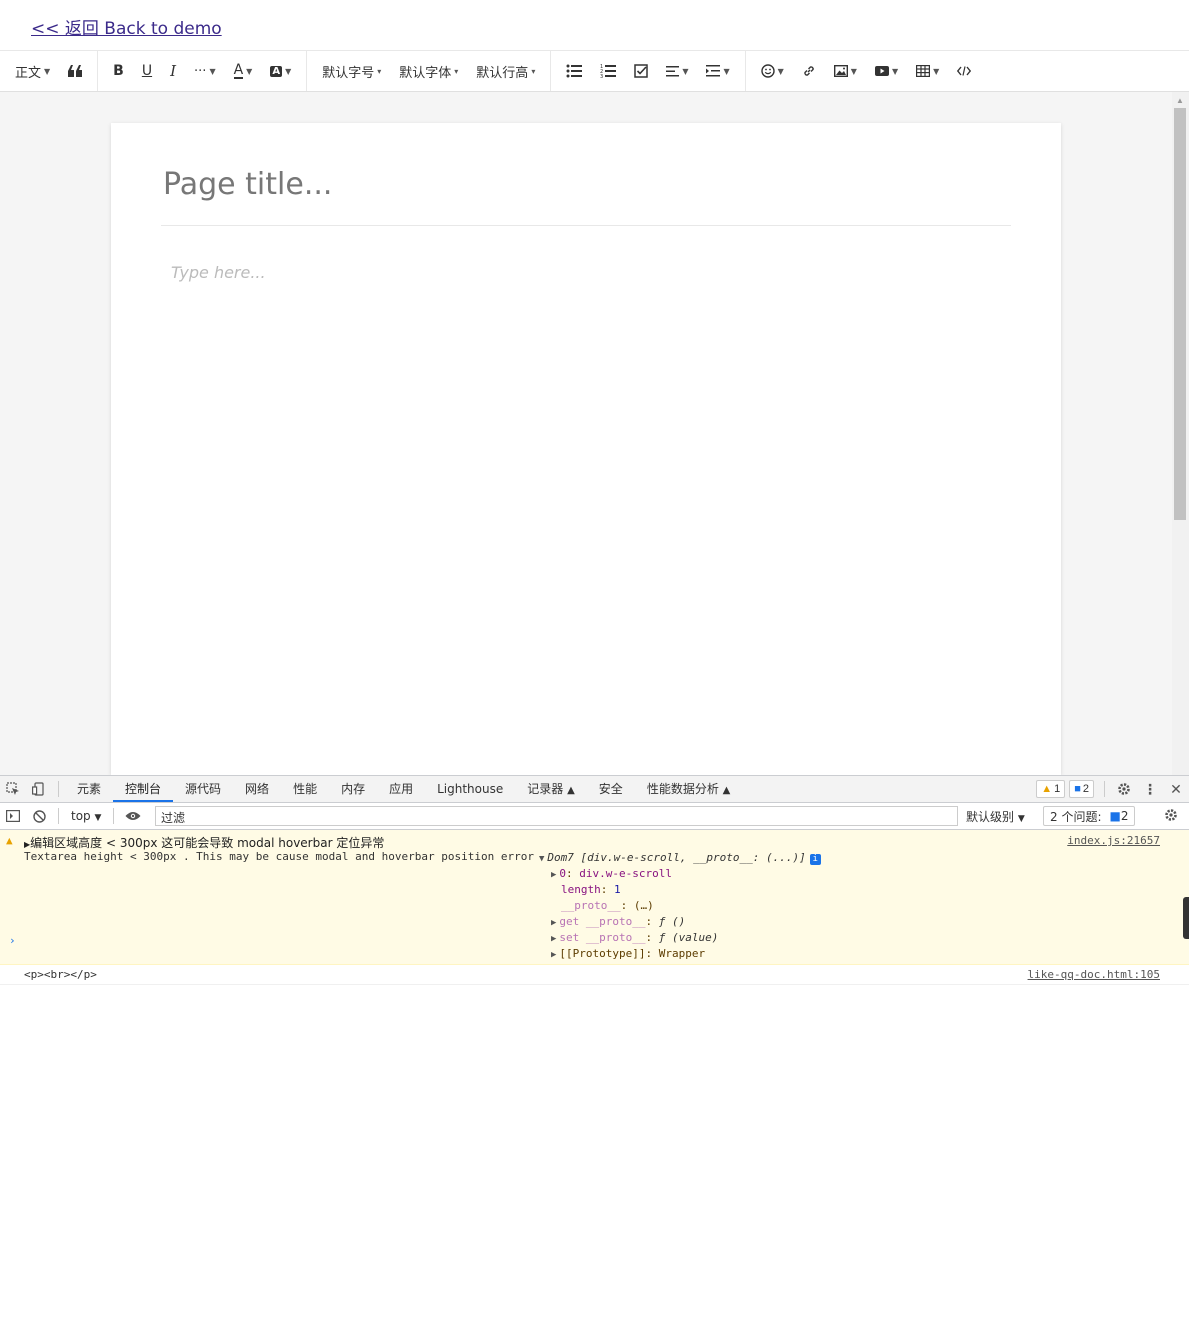 This screenshot has height=1320, width=1189. What do you see at coordinates (591, 905) in the screenshot?
I see `object-key: __proto__` at bounding box center [591, 905].